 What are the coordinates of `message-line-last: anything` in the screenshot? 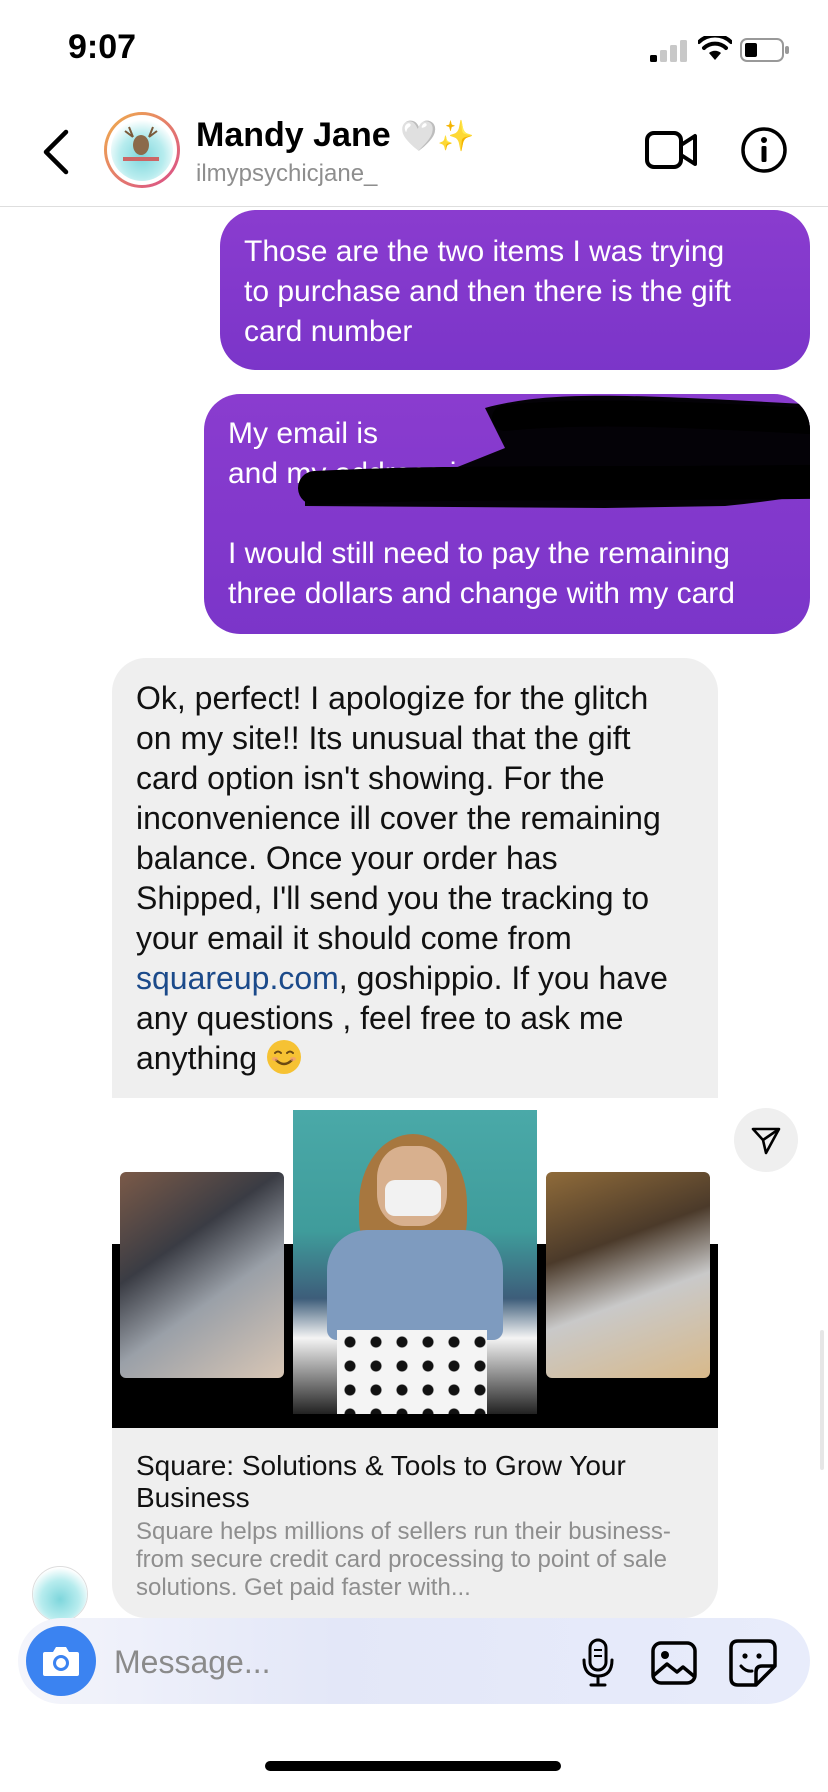 It's located at (415, 1058).